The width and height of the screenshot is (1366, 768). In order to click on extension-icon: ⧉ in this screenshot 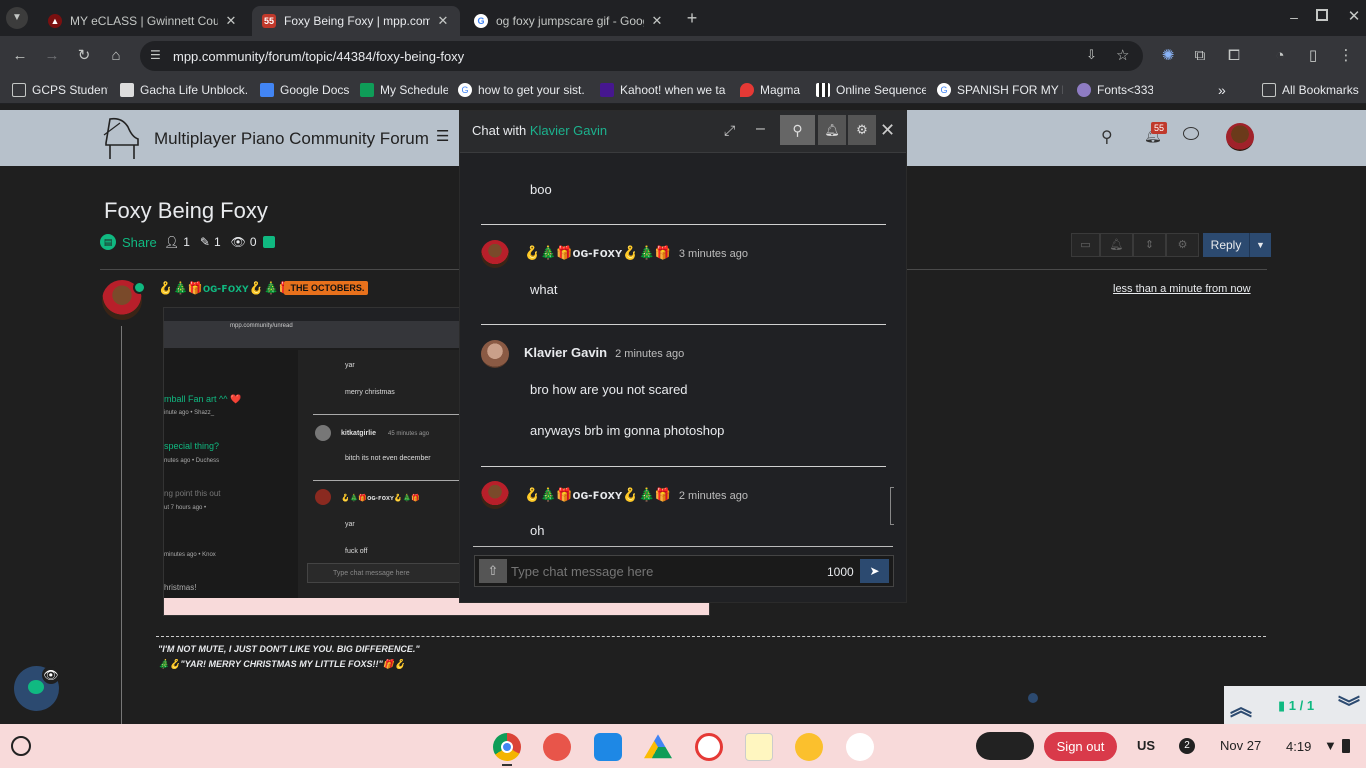, I will do `click(1200, 56)`.